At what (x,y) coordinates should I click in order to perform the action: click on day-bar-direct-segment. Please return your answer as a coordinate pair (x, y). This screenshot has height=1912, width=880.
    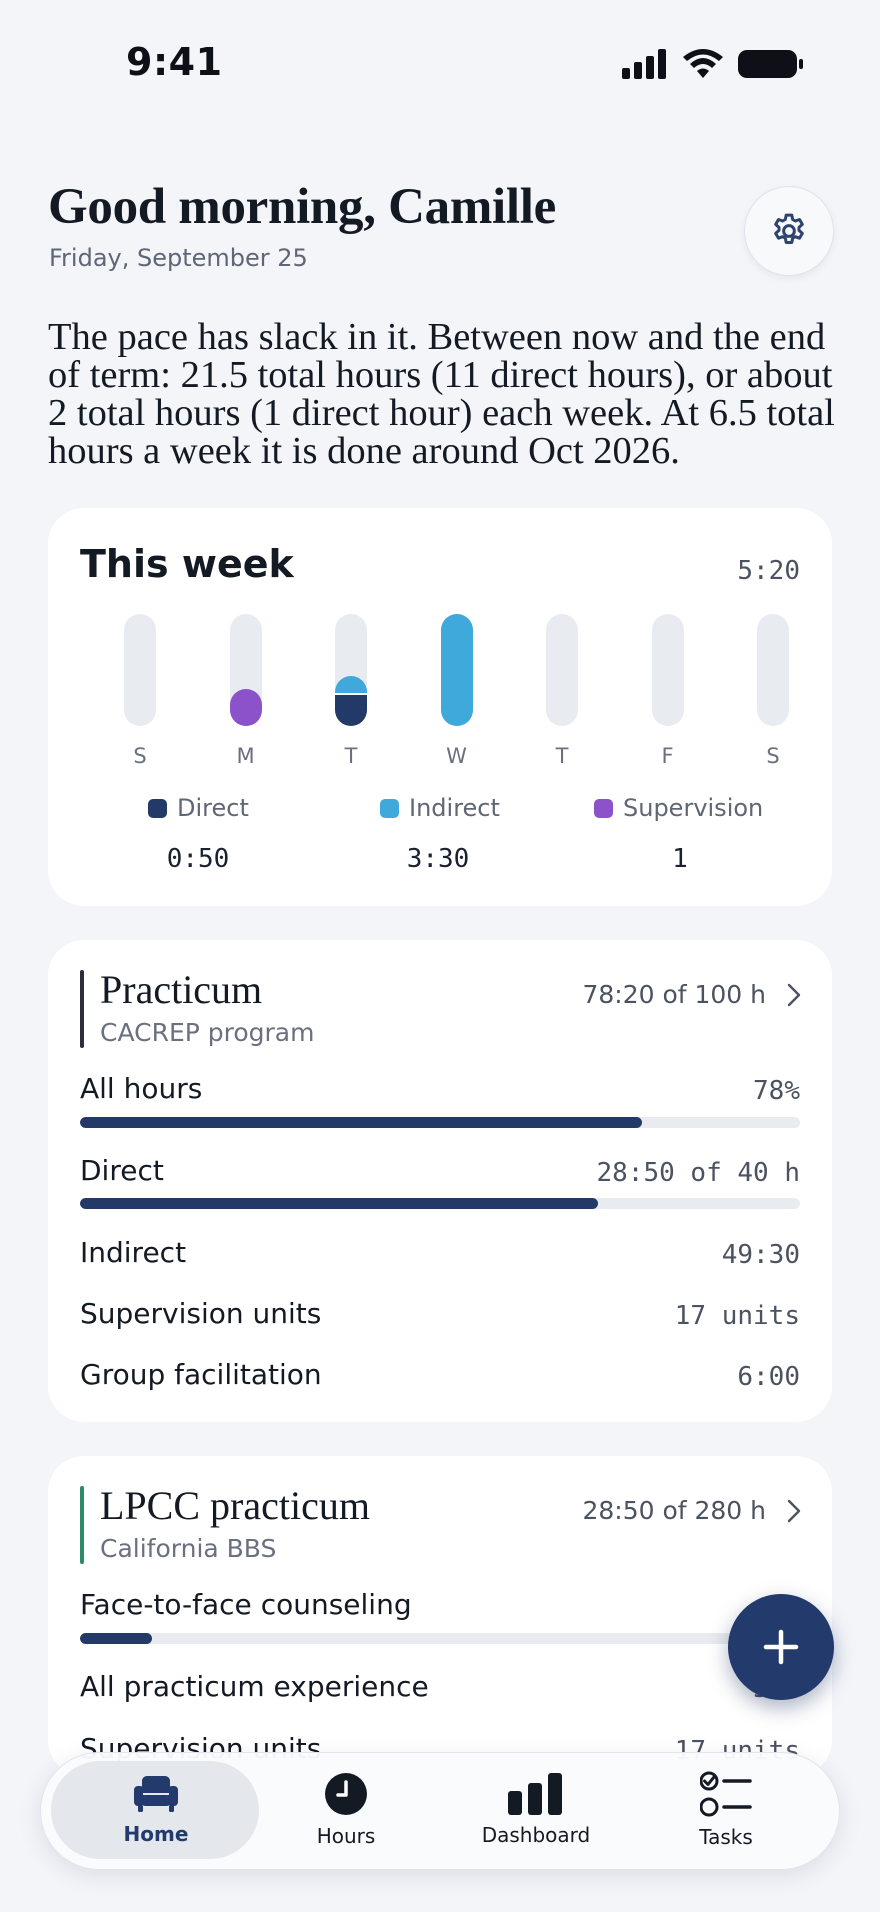
    Looking at the image, I should click on (351, 710).